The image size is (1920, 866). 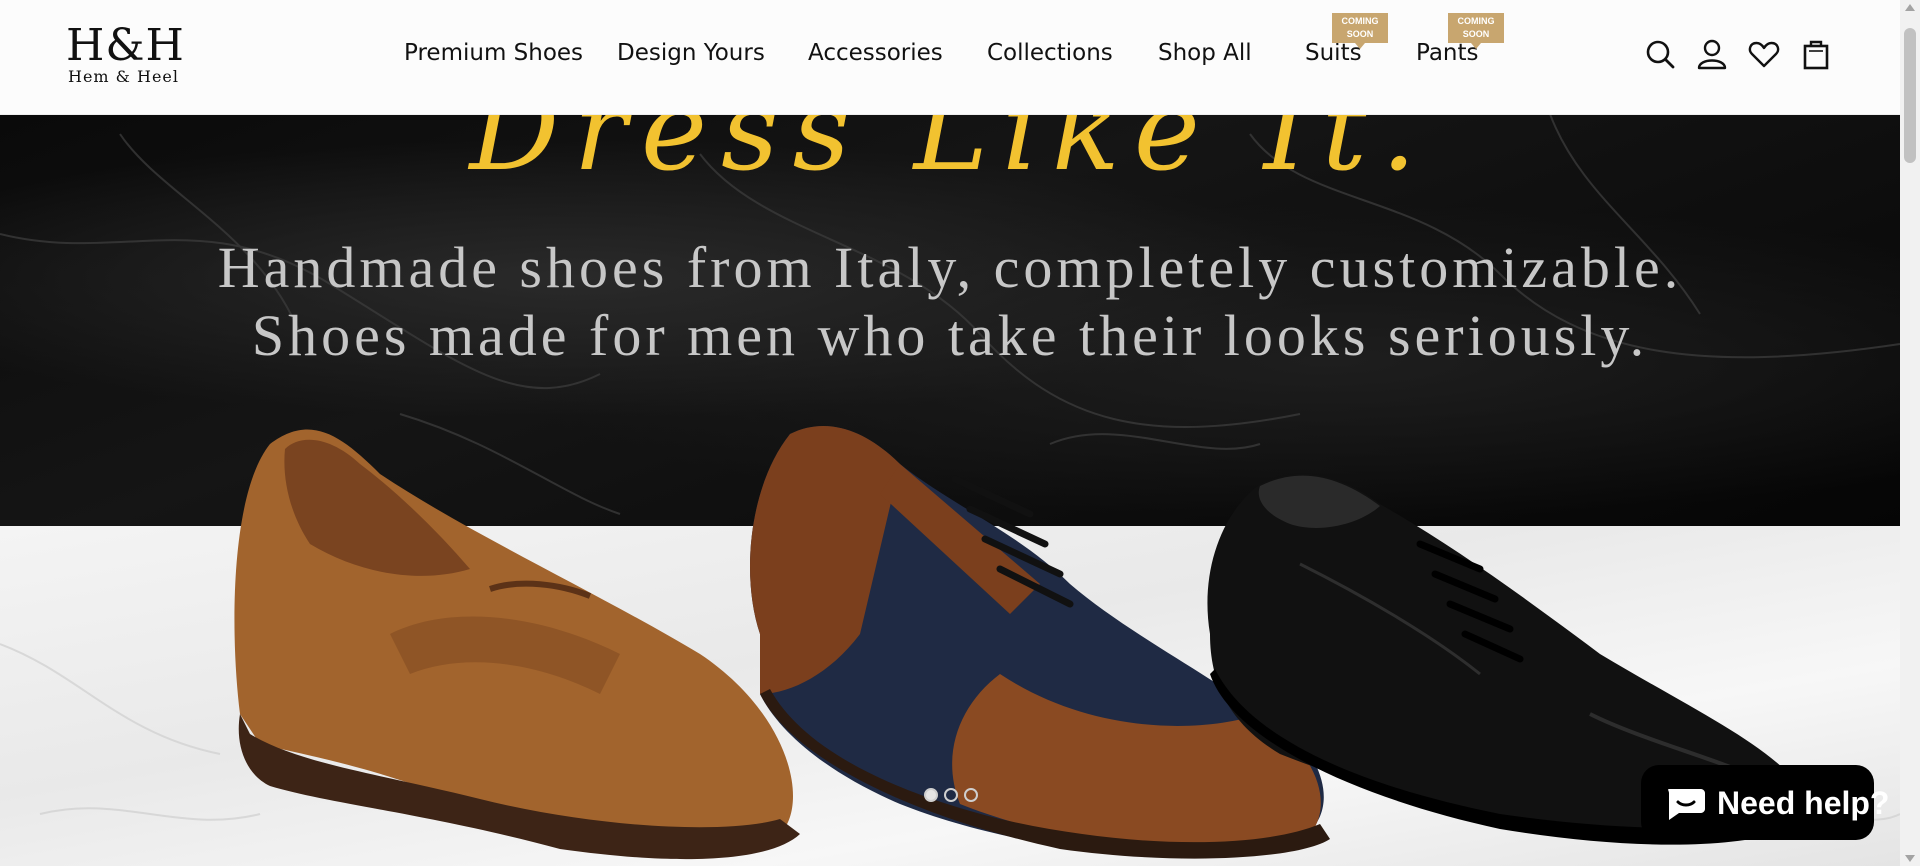 What do you see at coordinates (1360, 31) in the screenshot?
I see `coming-soon-badge-suits: COMING SOON` at bounding box center [1360, 31].